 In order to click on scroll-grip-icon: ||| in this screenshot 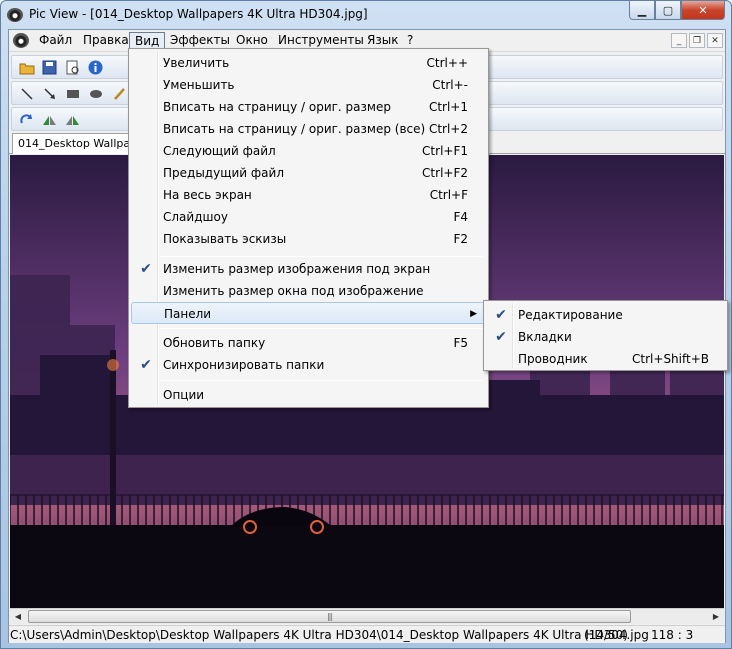, I will do `click(329, 616)`.